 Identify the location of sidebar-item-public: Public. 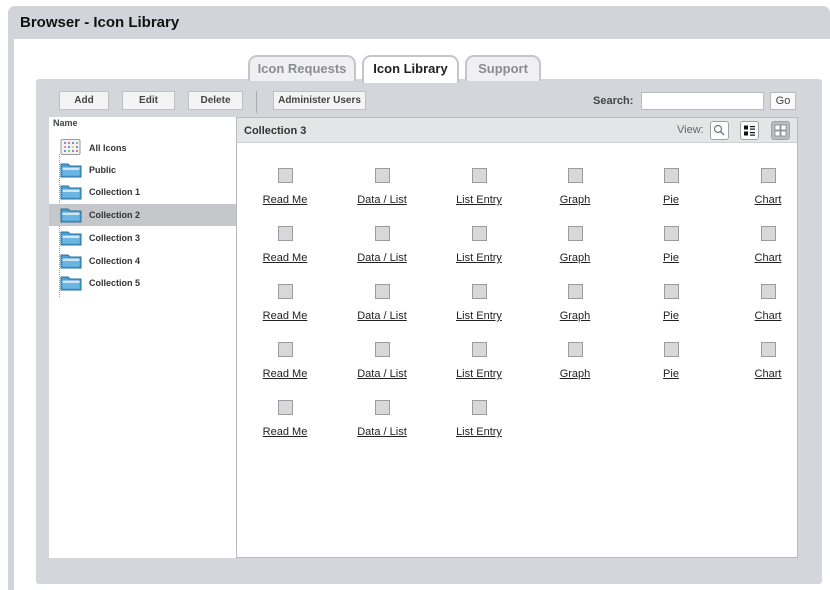
(142, 170).